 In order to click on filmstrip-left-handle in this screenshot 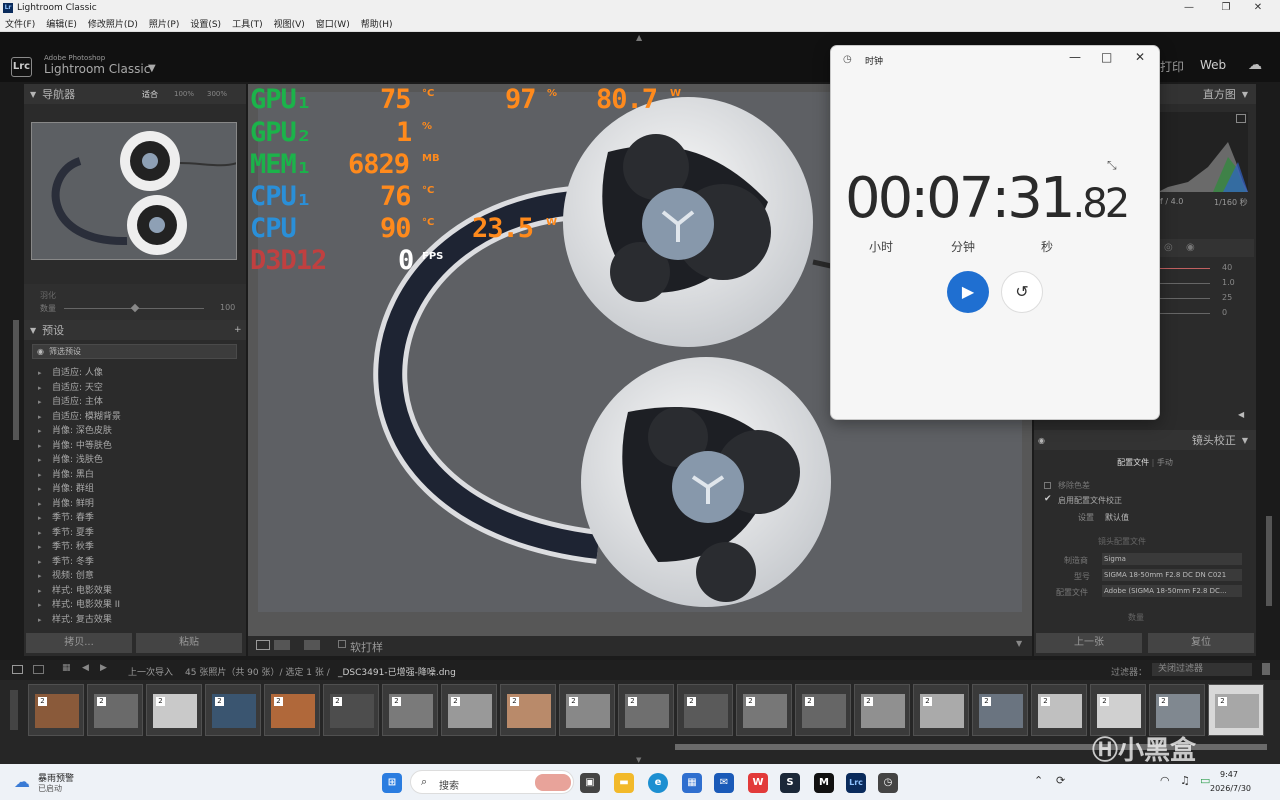, I will do `click(14, 710)`.